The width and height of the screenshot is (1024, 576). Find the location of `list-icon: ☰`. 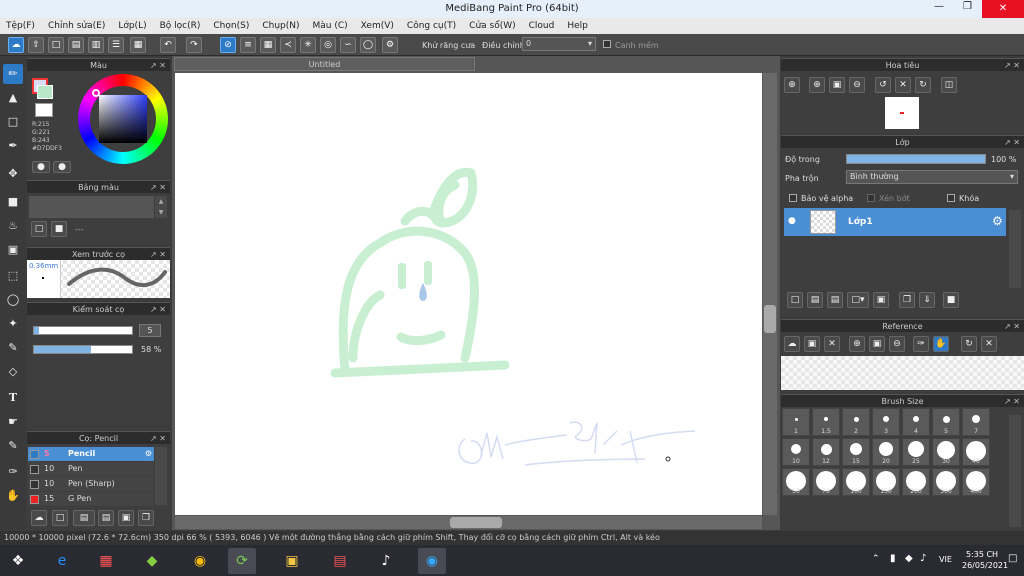

list-icon: ☰ is located at coordinates (116, 45).